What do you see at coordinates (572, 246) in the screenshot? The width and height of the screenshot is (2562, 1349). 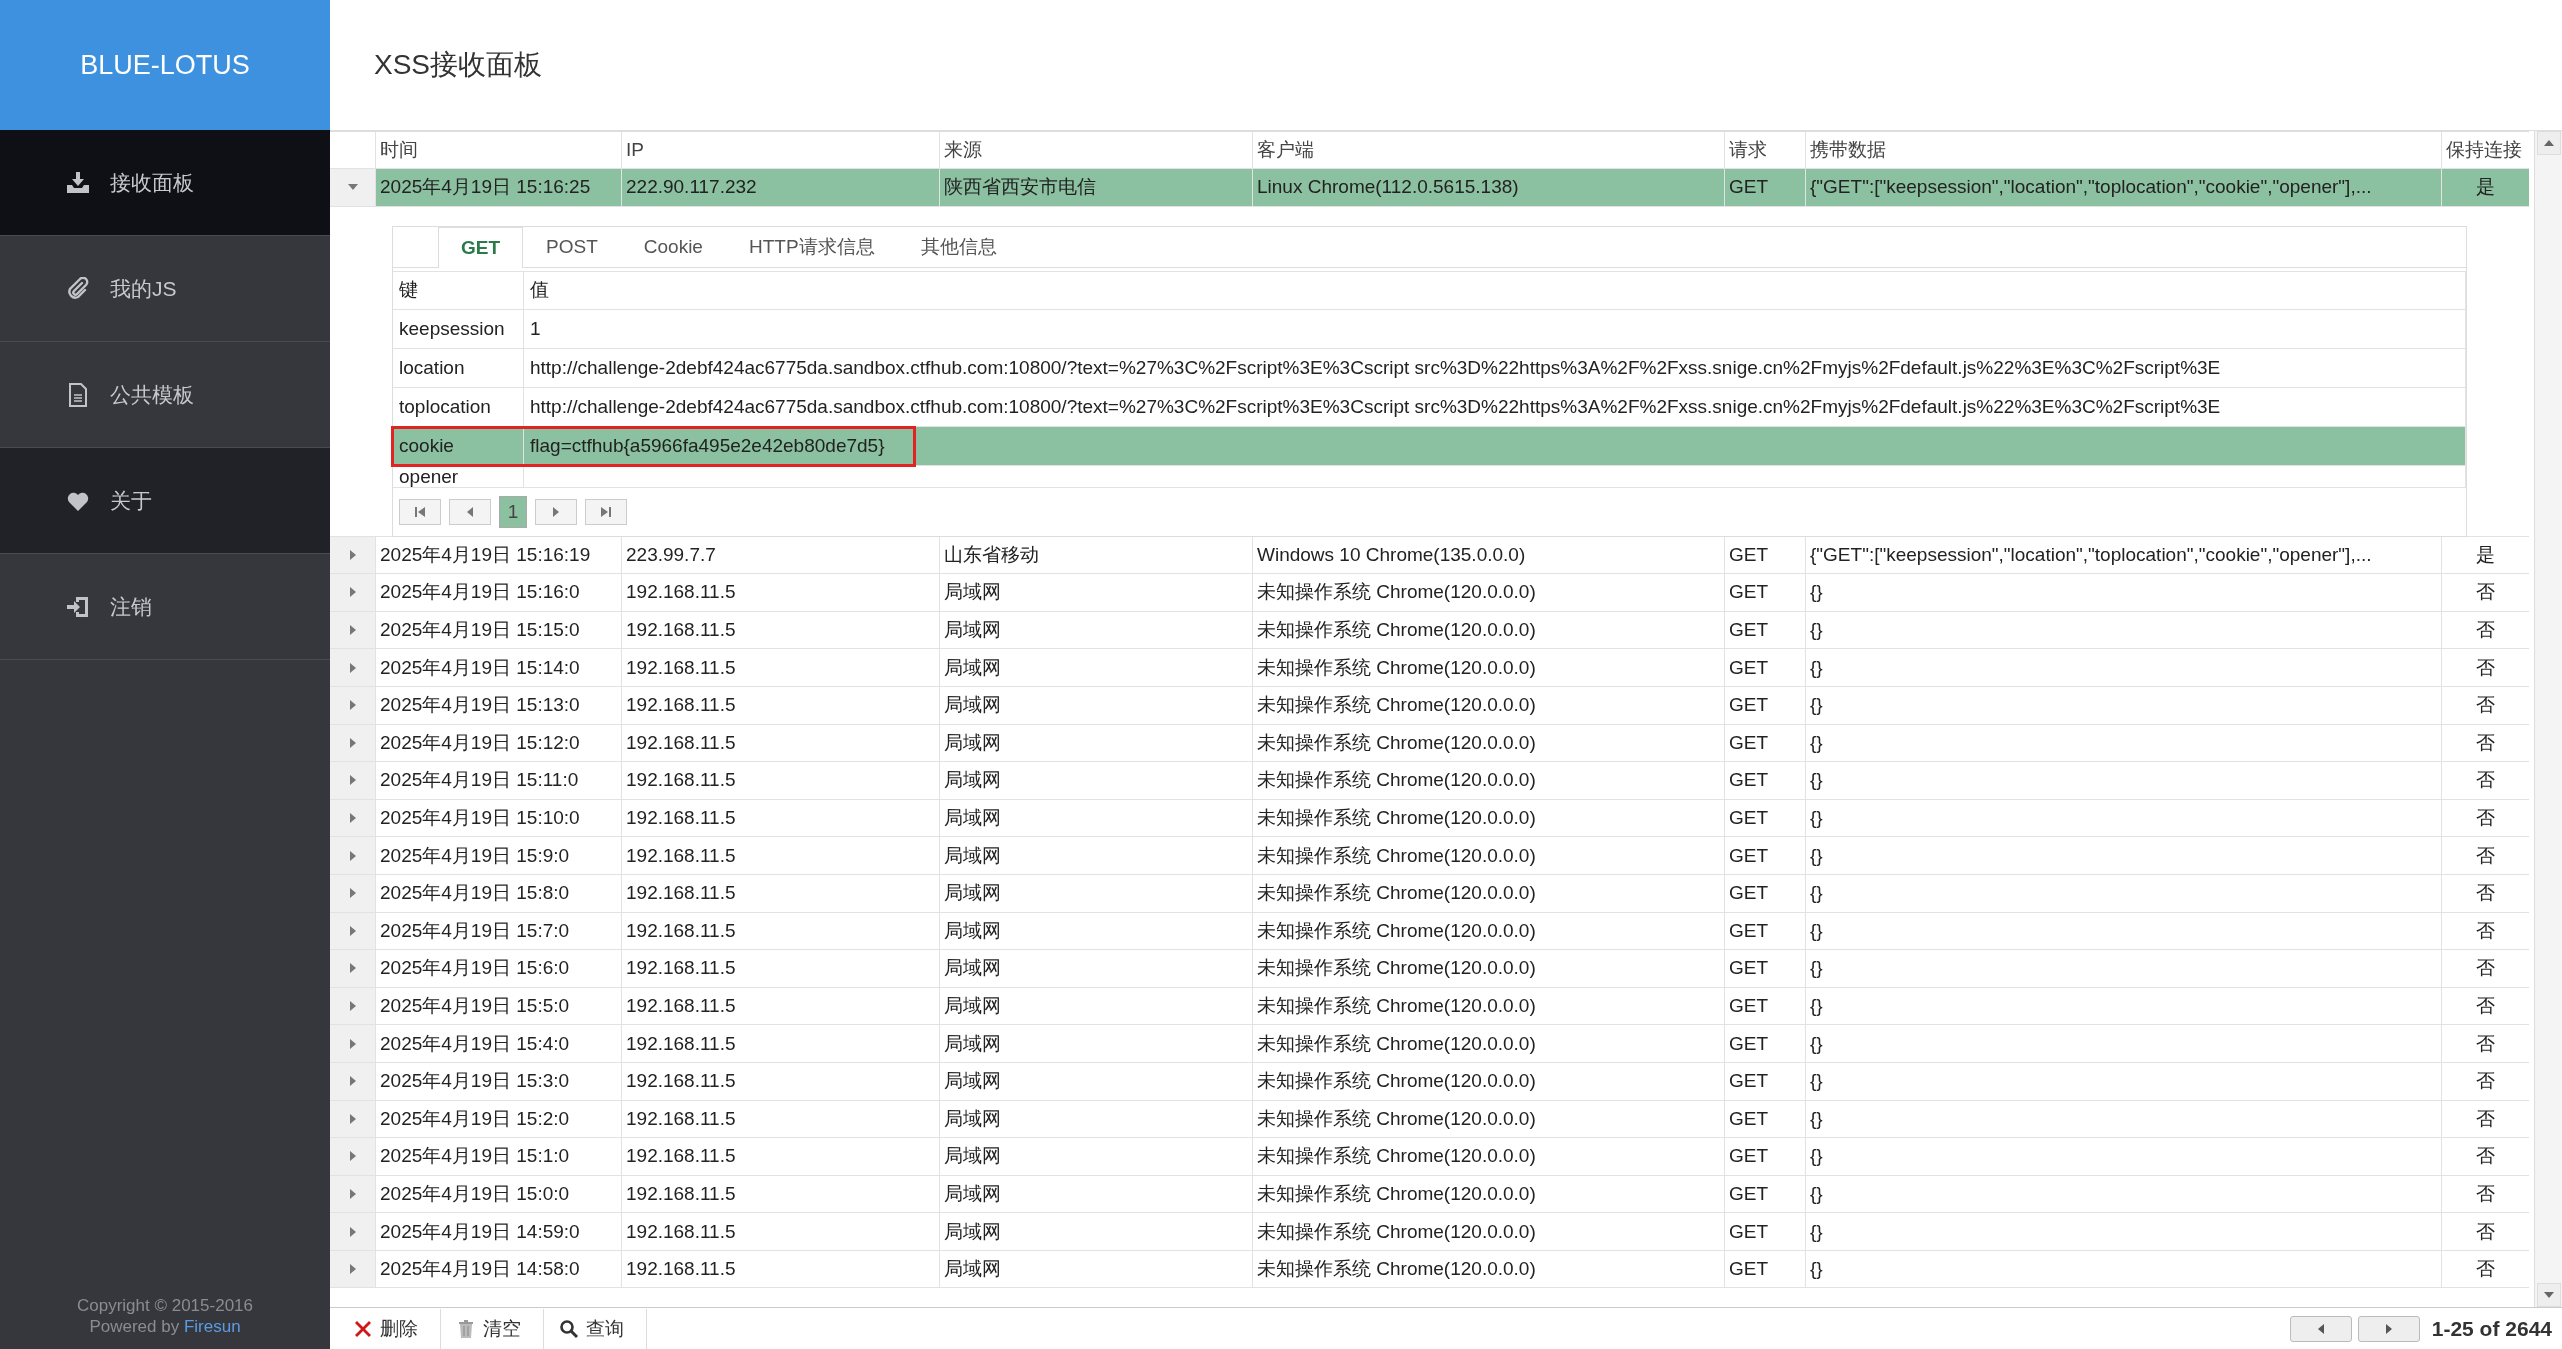 I see `tab: POST` at bounding box center [572, 246].